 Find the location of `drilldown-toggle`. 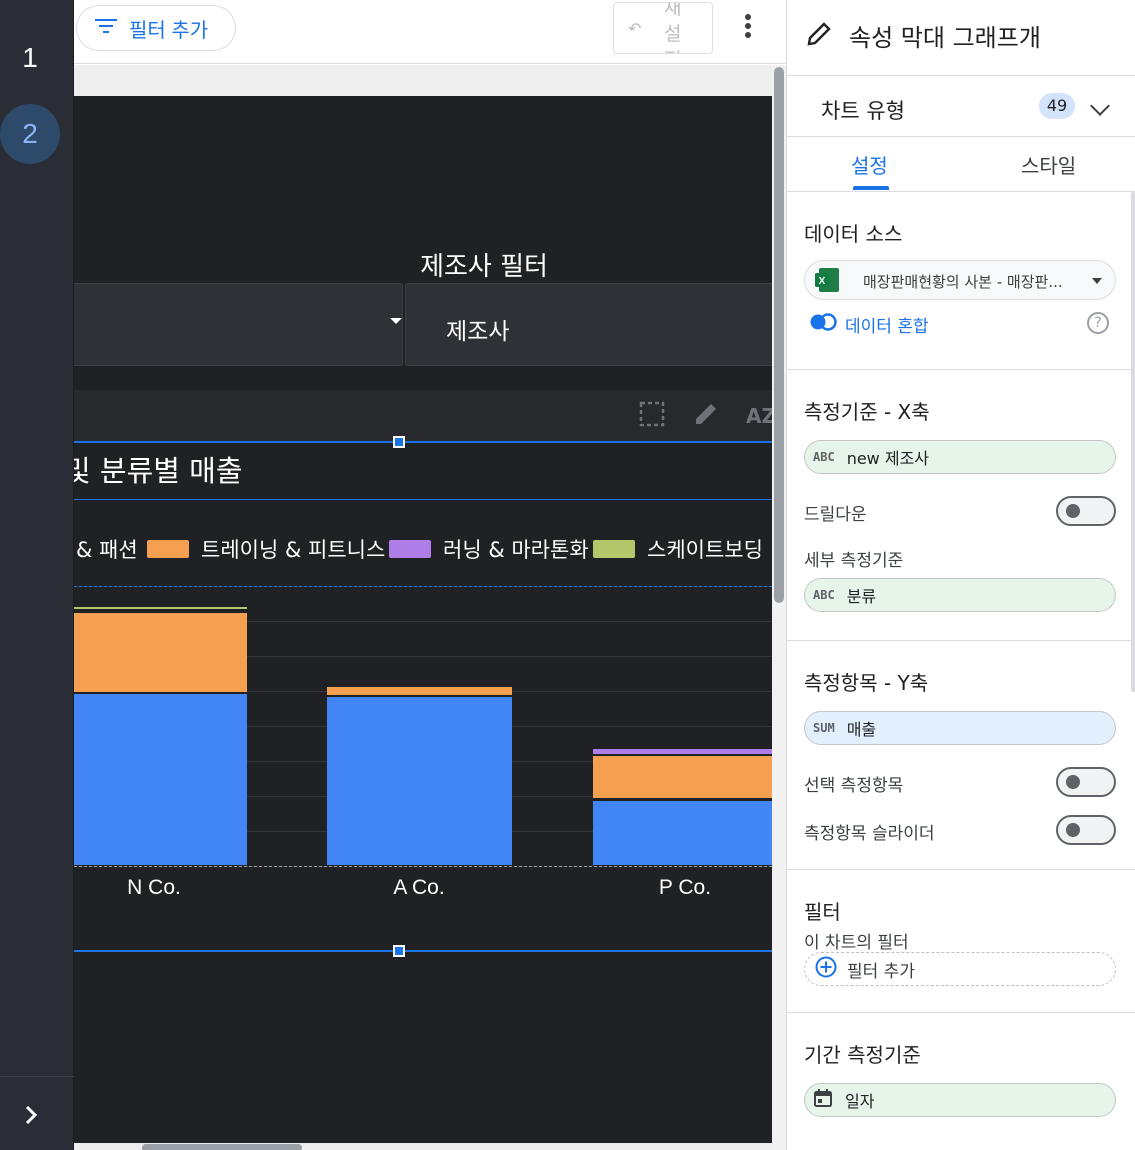

drilldown-toggle is located at coordinates (1086, 511).